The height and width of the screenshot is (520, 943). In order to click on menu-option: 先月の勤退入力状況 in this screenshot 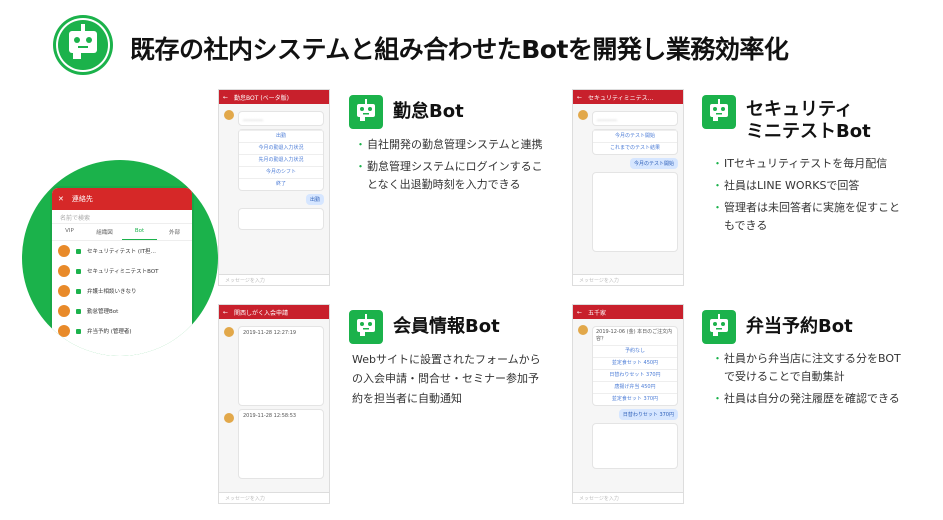, I will do `click(281, 160)`.